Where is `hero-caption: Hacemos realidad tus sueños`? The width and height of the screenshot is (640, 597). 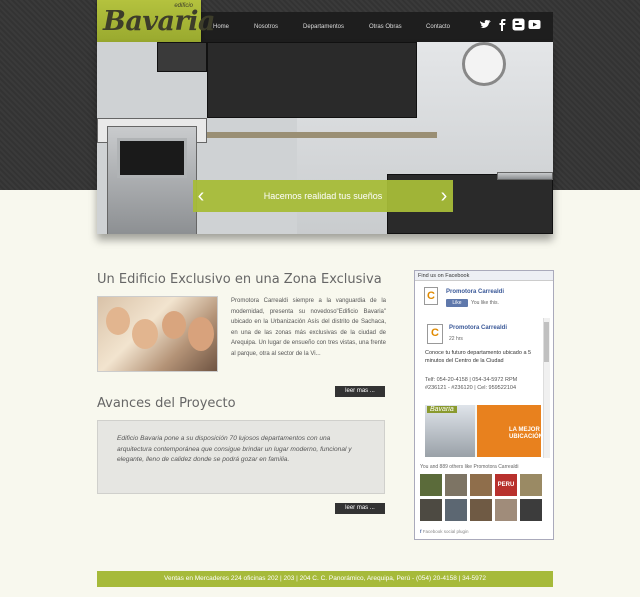
hero-caption: Hacemos realidad tus sueños is located at coordinates (323, 196).